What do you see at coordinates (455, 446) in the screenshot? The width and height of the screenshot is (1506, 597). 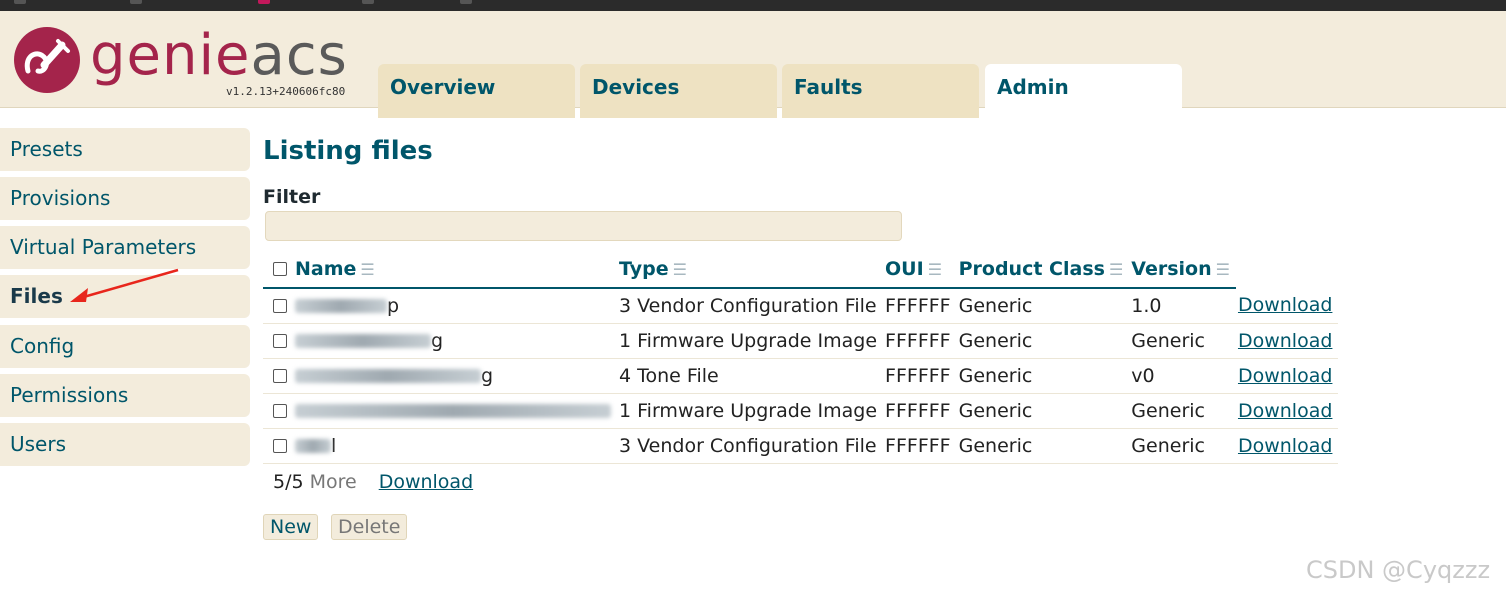 I see `file-name-cell: l` at bounding box center [455, 446].